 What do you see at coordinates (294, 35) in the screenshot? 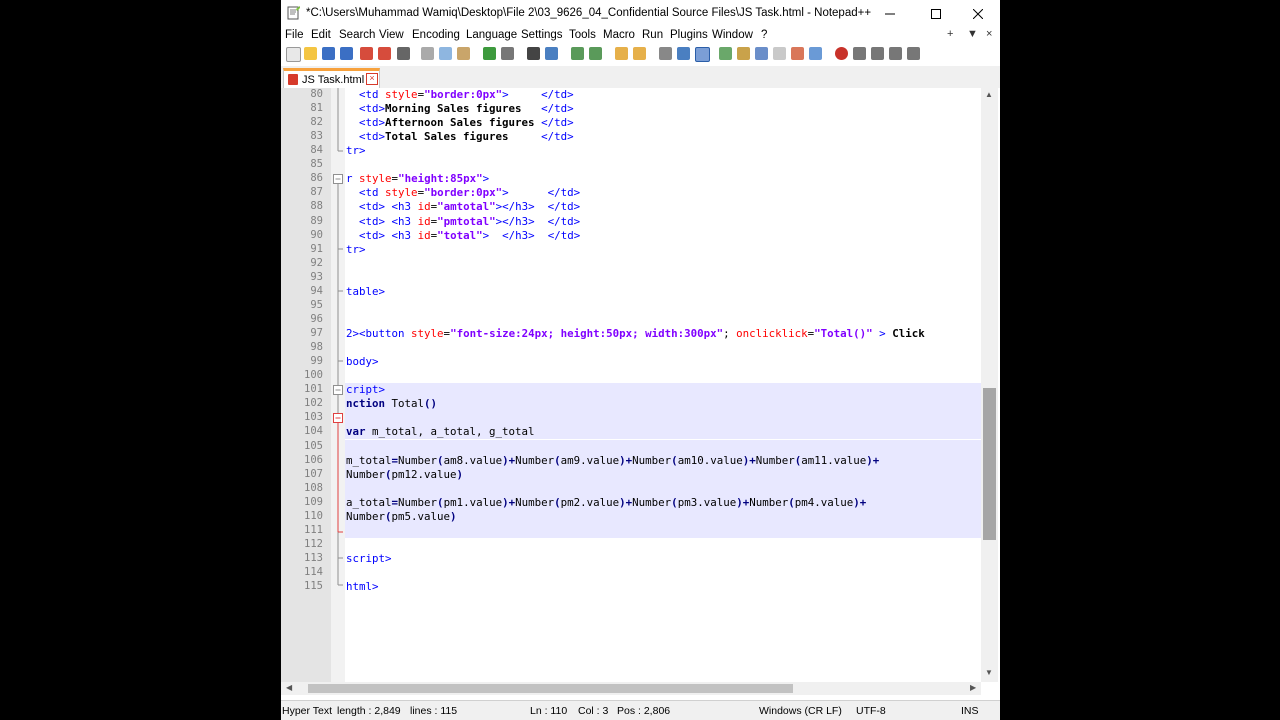
I see `menu-file: File` at bounding box center [294, 35].